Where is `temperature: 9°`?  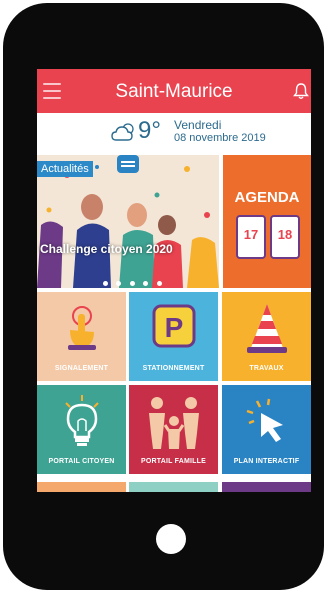
temperature: 9° is located at coordinates (149, 130).